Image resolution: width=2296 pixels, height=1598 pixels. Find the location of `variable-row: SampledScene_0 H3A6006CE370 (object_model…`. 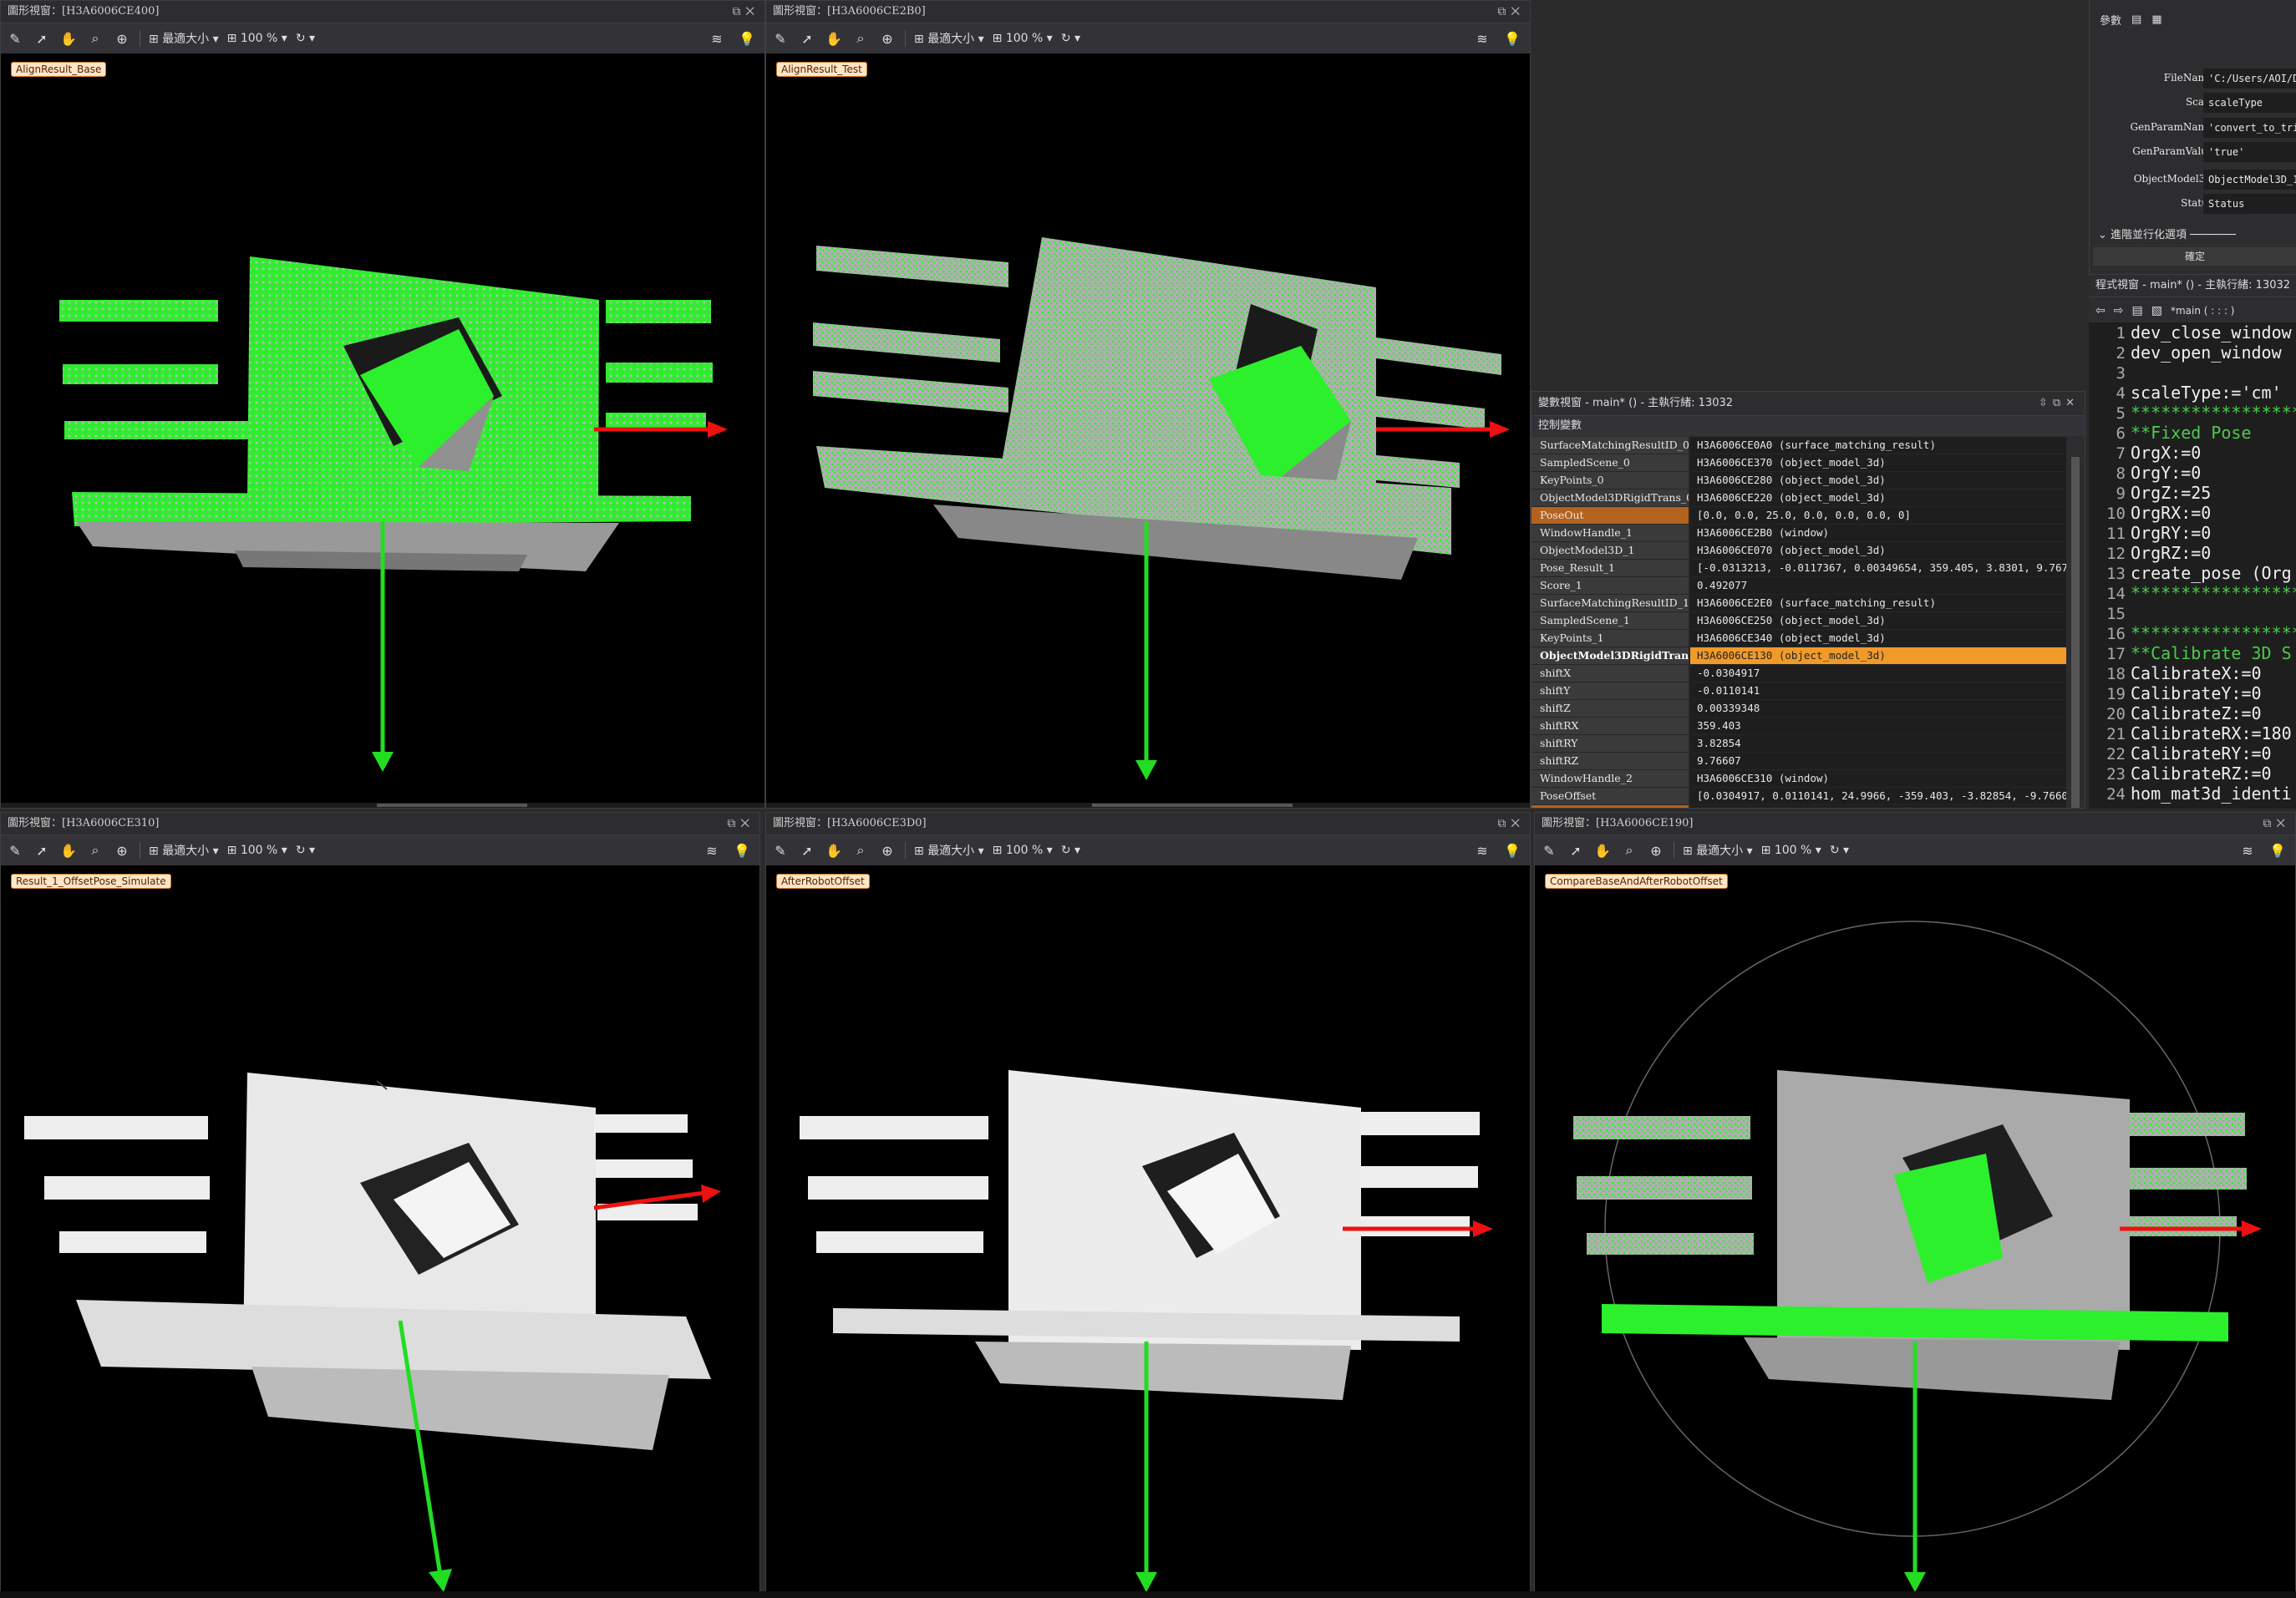

variable-row: SampledScene_0 H3A6006CE370 (object_model… is located at coordinates (1799, 463).